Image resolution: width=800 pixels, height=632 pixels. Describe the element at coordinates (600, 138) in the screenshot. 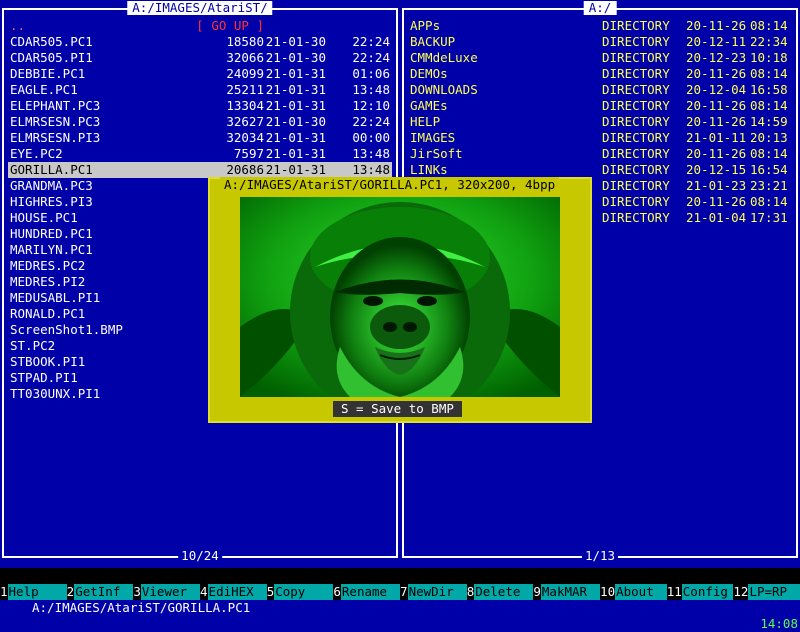

I see `right-panel-row-images: IMAGES DIRECTORY 21-01-11 20:13` at that location.